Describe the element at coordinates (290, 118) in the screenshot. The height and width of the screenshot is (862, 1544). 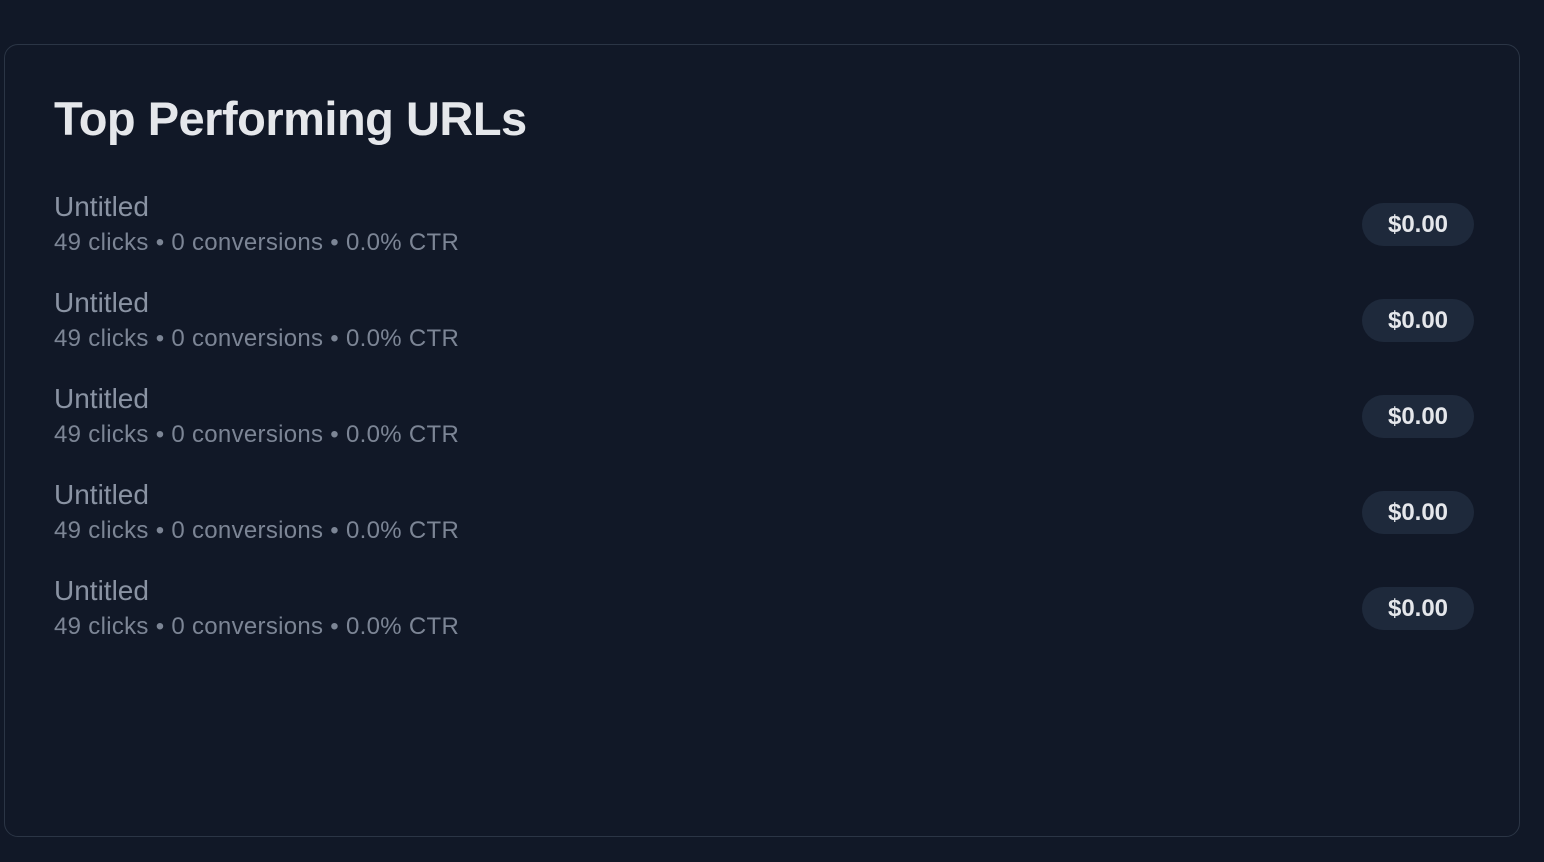
I see `card-title: Top Performing URLs` at that location.